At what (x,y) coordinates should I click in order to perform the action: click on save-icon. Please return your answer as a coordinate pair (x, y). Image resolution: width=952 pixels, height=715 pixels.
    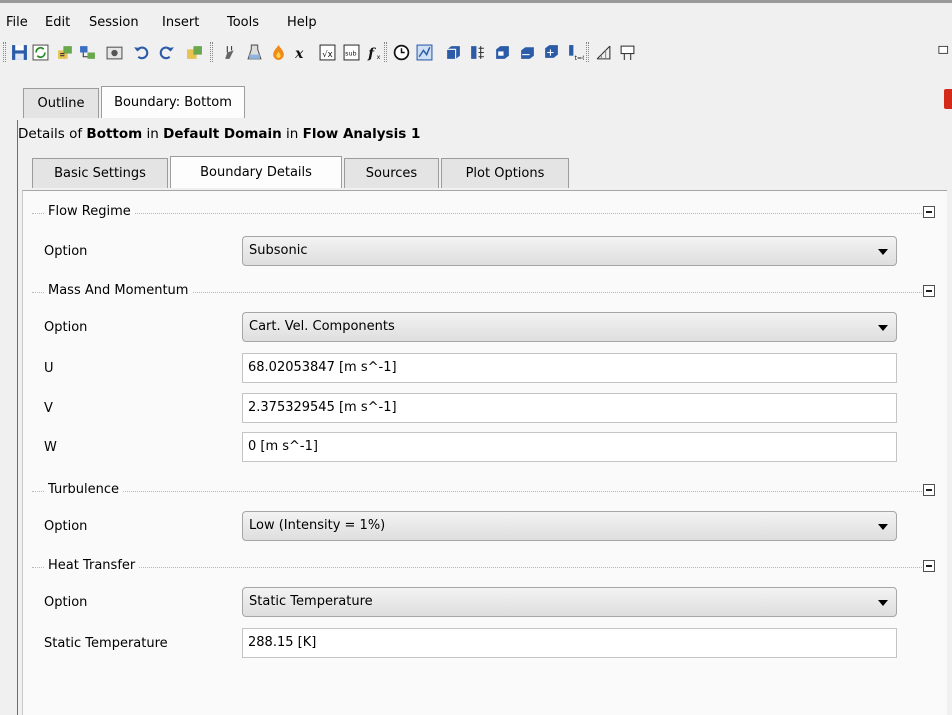
    Looking at the image, I should click on (19, 52).